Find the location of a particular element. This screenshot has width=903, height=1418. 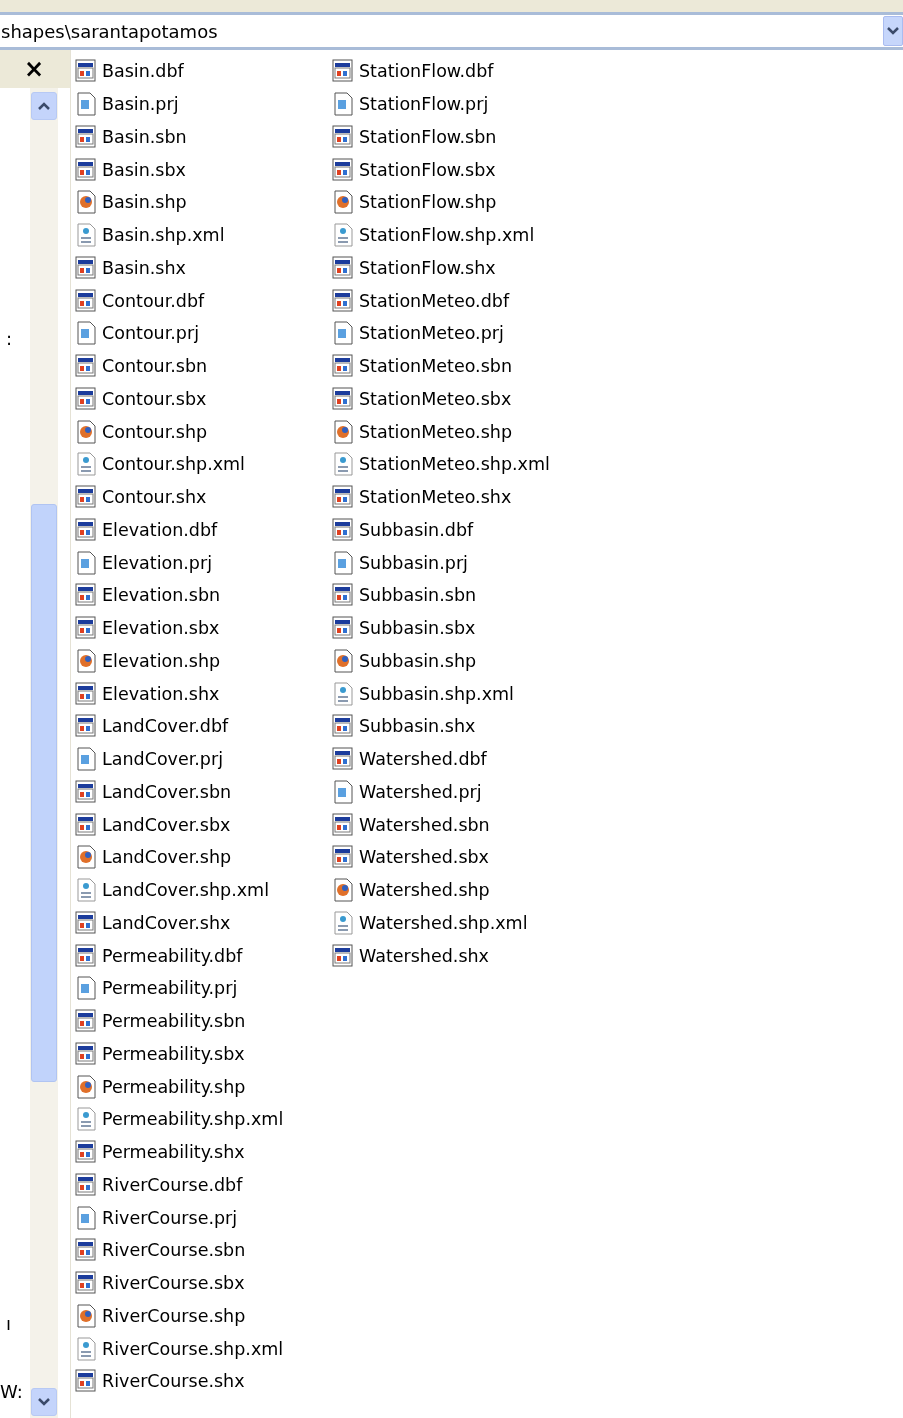

file-item: Elevation.prj is located at coordinates (203, 562).